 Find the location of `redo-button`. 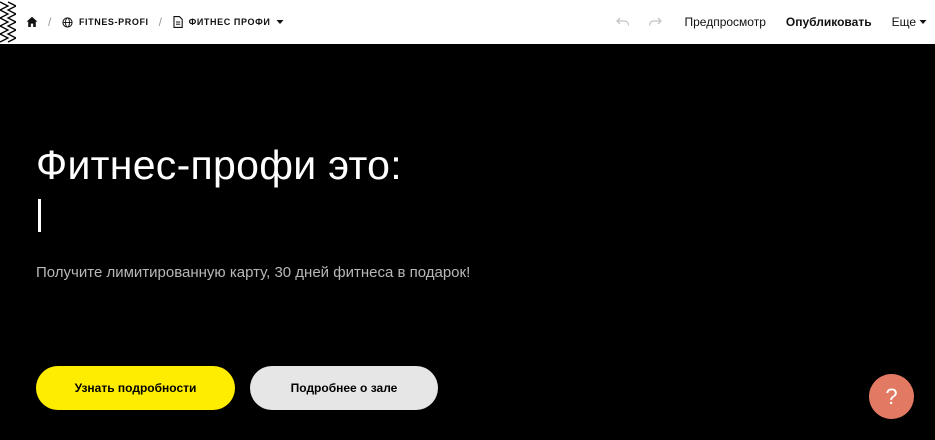

redo-button is located at coordinates (655, 22).